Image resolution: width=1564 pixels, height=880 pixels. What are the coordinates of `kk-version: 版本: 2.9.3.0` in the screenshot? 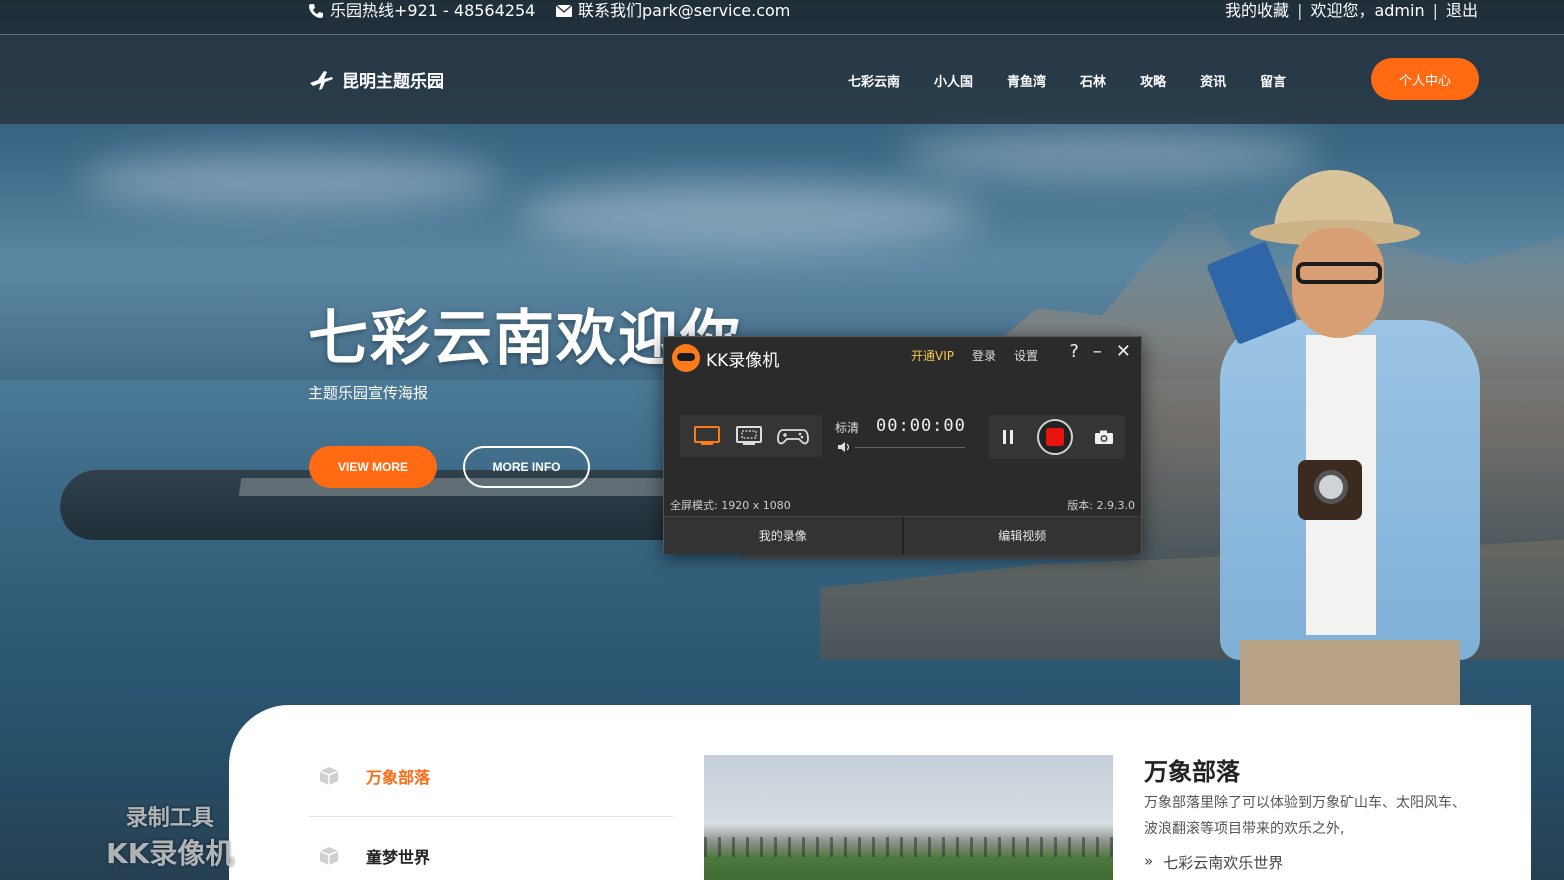 It's located at (1101, 505).